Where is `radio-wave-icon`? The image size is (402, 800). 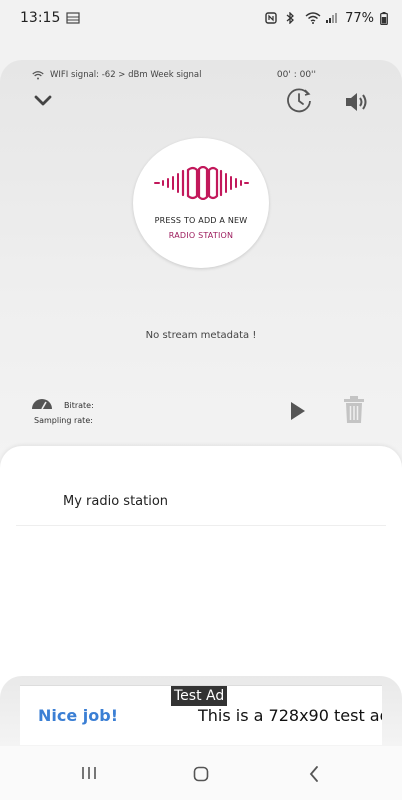 radio-wave-icon is located at coordinates (201, 183).